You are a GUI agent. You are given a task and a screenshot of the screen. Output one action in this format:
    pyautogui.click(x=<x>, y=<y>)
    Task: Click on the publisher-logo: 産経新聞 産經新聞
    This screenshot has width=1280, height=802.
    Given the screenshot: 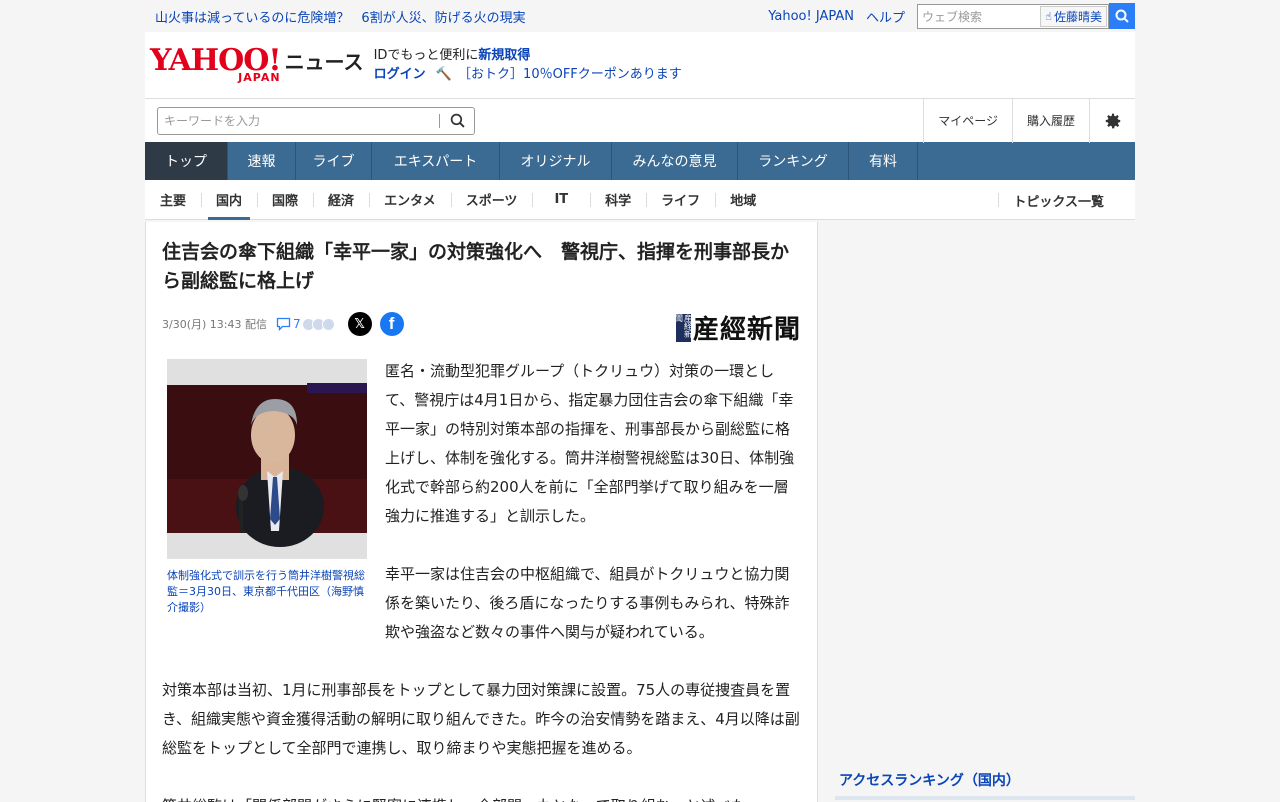 What is the action you would take?
    pyautogui.click(x=737, y=327)
    